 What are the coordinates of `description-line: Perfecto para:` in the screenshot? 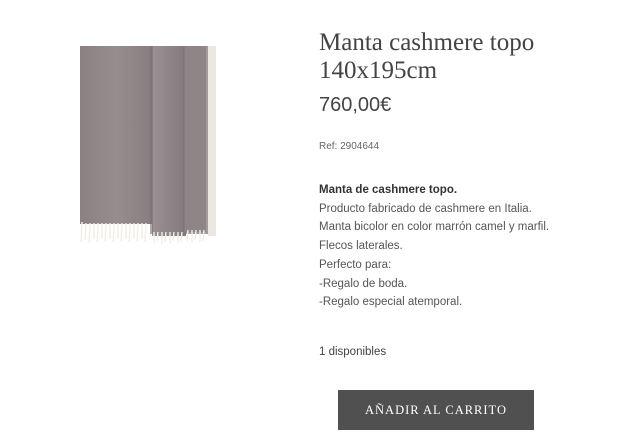 It's located at (355, 264).